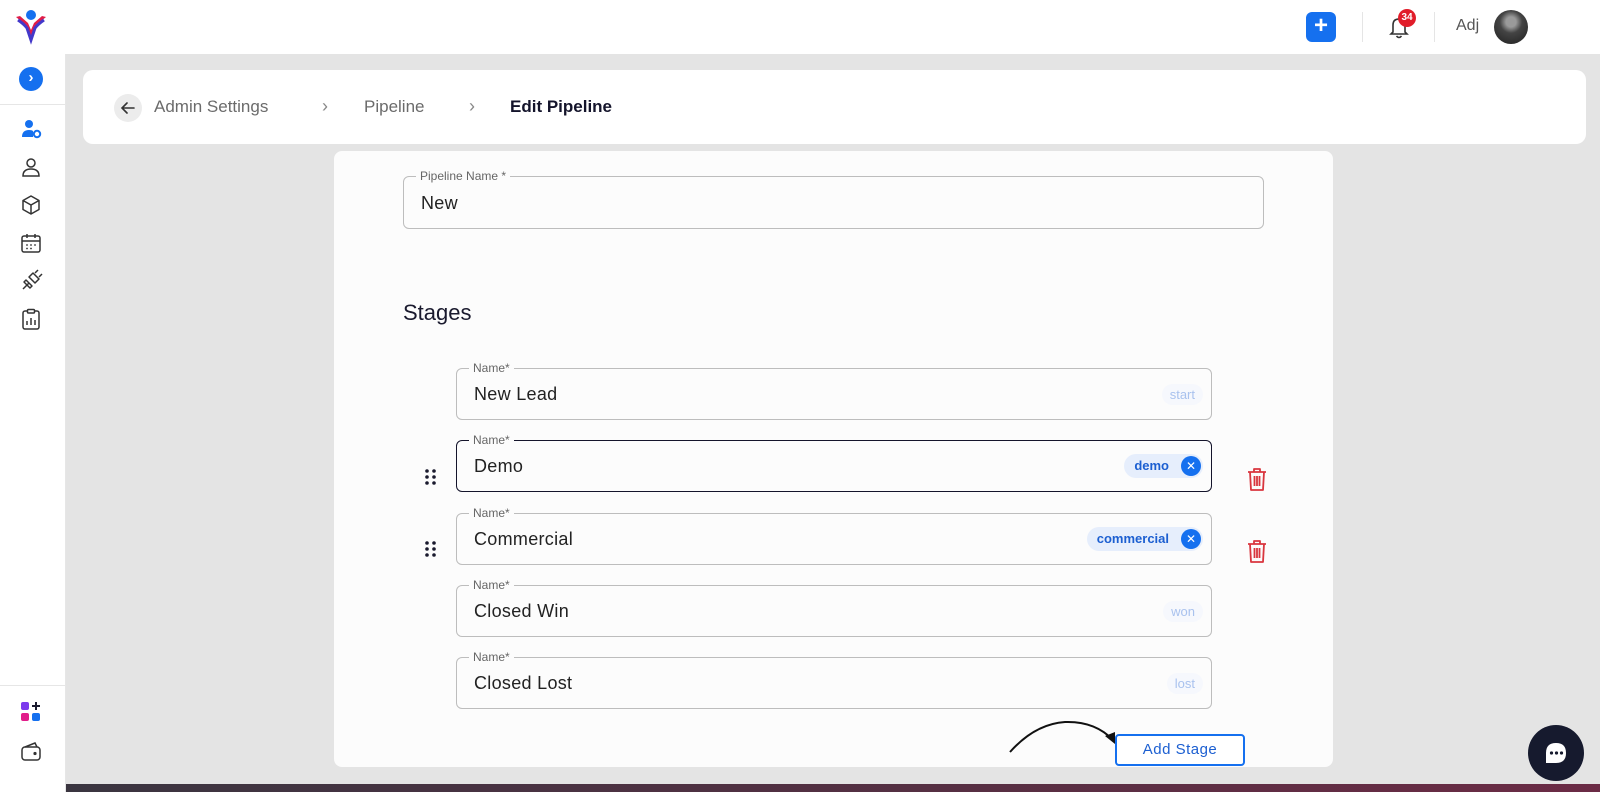 The height and width of the screenshot is (792, 1600). I want to click on cube-icon, so click(31, 205).